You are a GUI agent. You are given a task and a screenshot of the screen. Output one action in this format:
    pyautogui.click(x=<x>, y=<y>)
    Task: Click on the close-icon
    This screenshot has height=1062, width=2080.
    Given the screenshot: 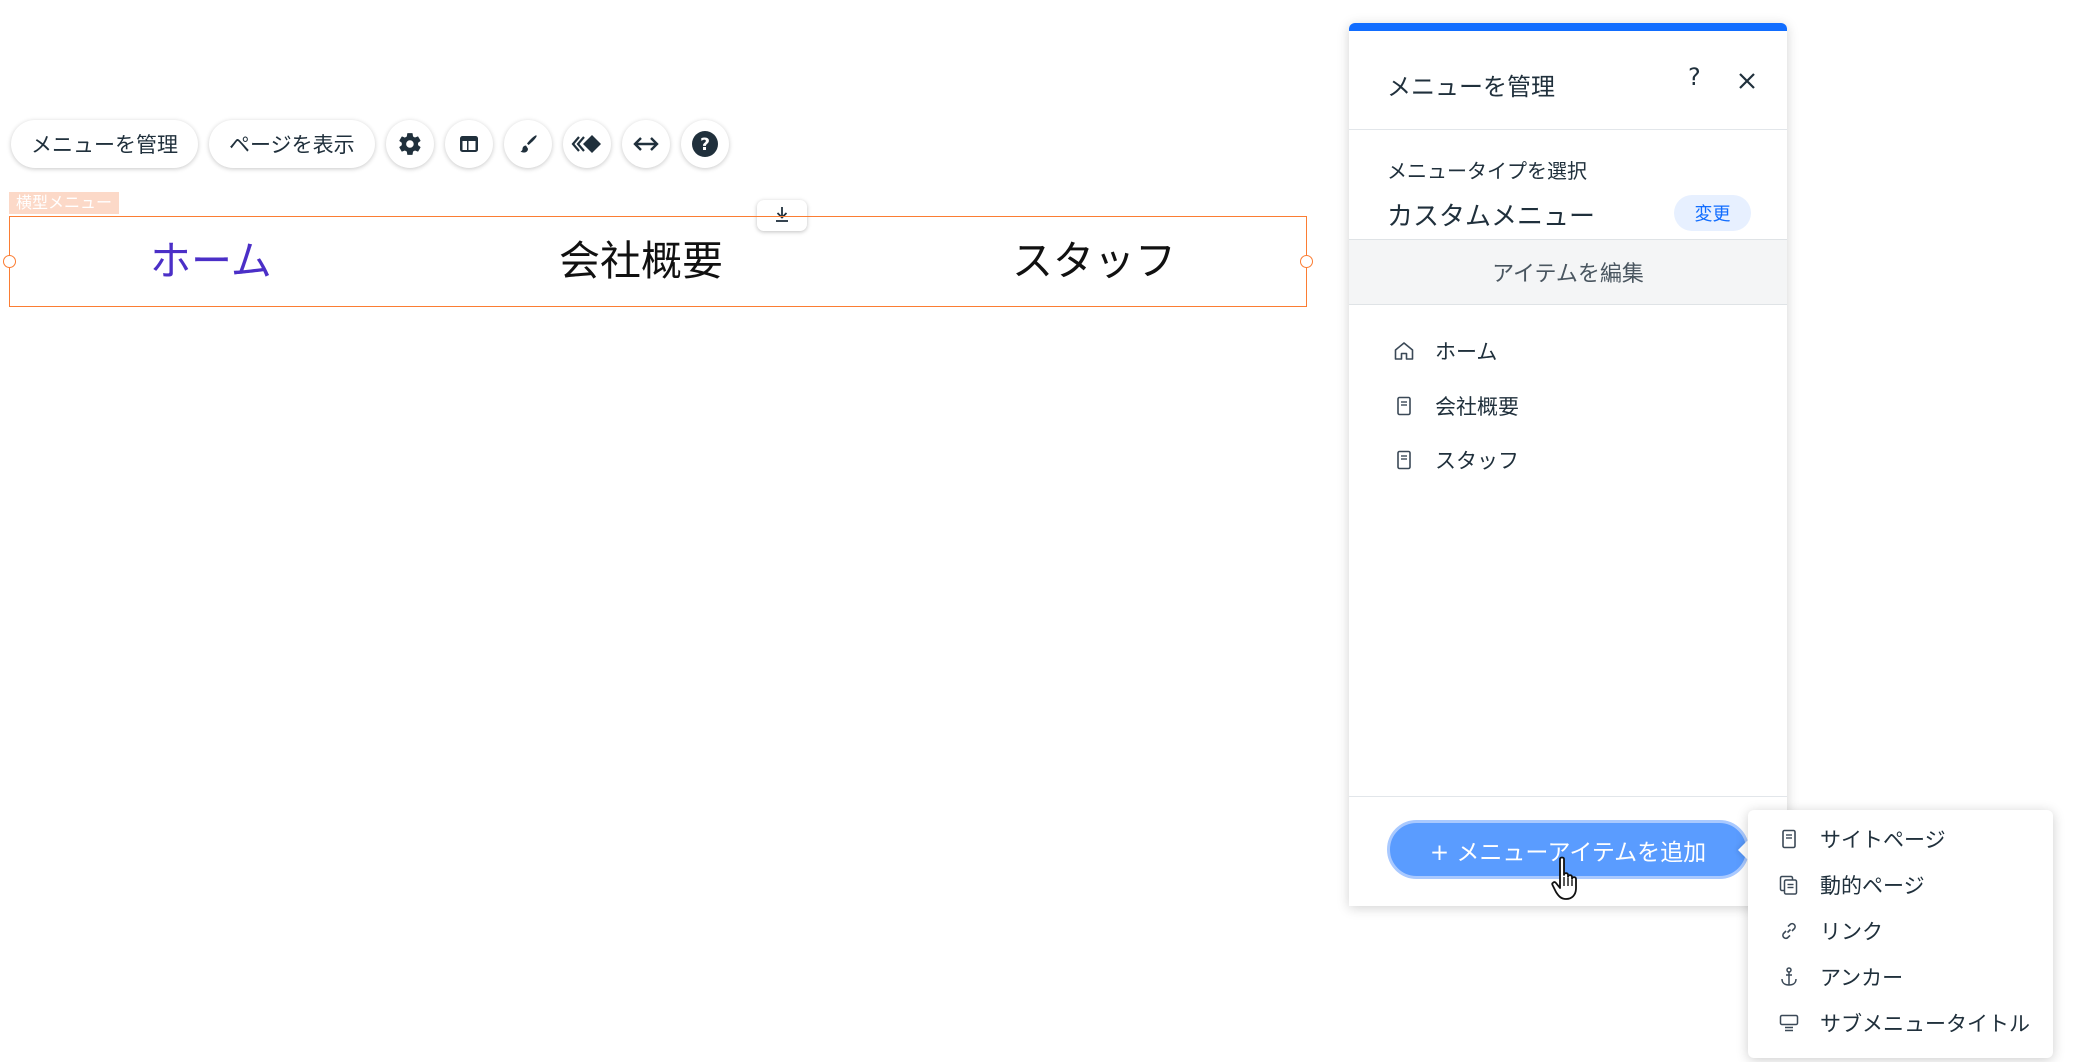 What is the action you would take?
    pyautogui.click(x=1747, y=84)
    